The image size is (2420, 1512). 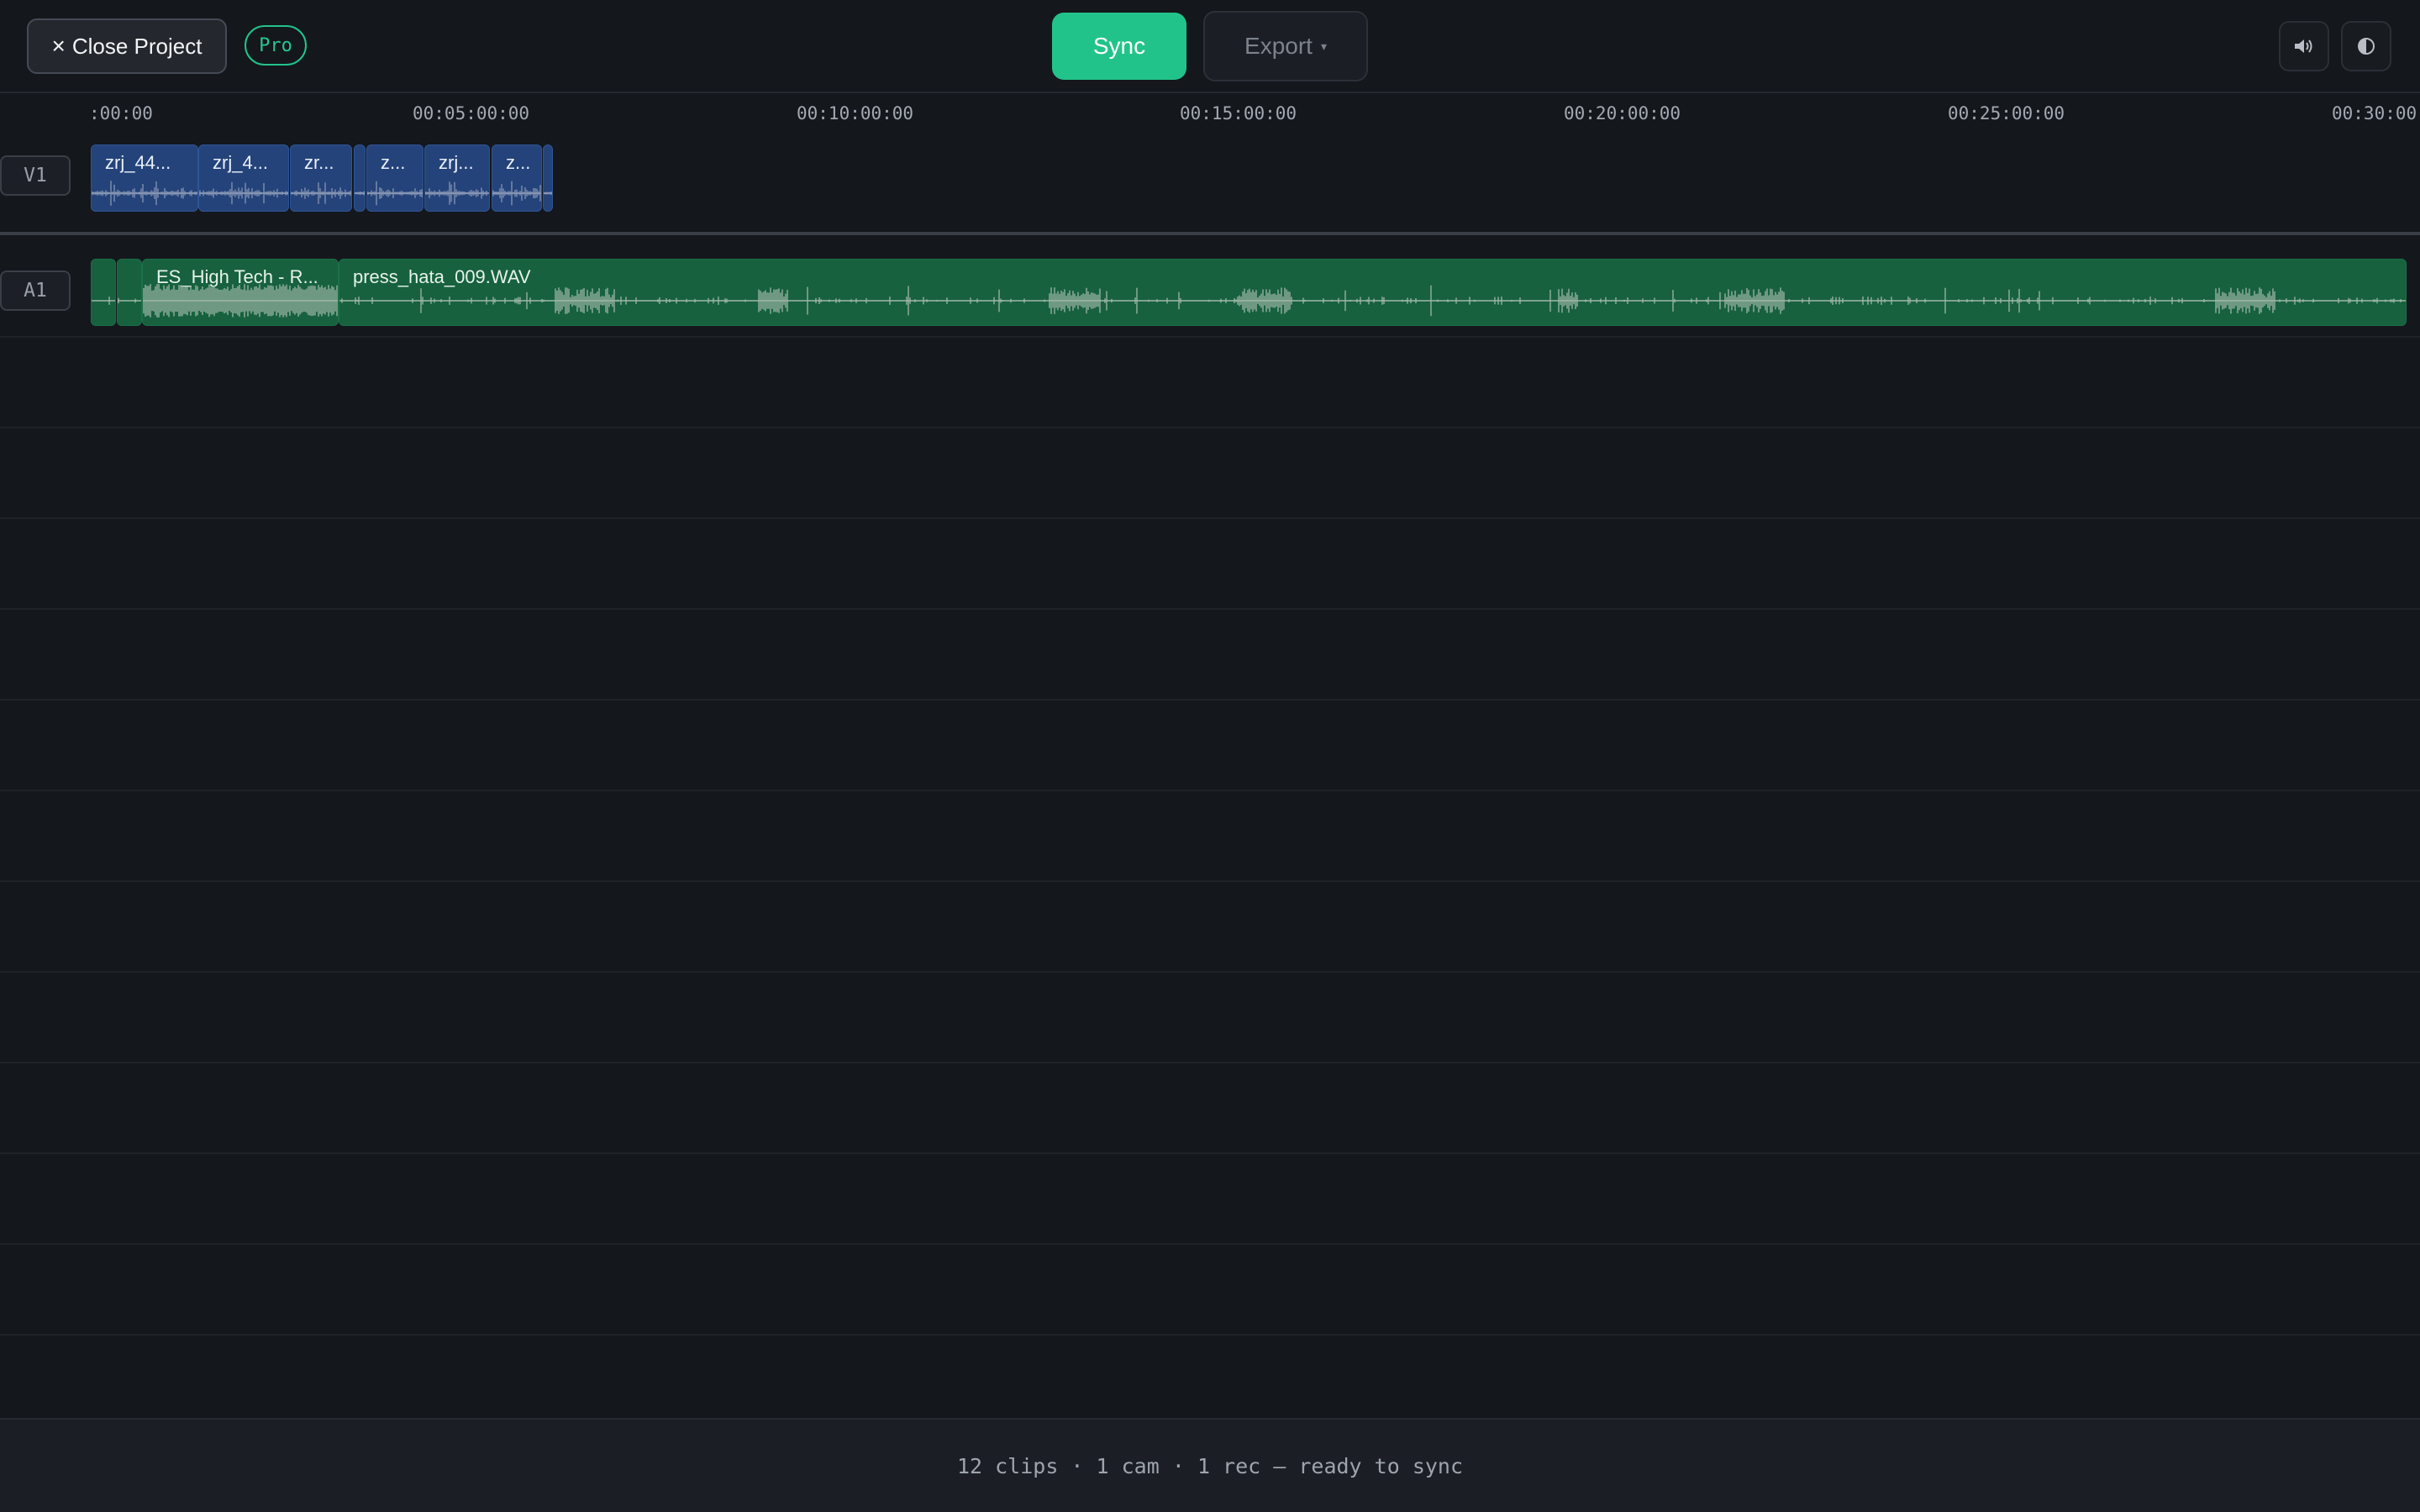 I want to click on ruler-tick: 00:15:00:00, so click(x=1238, y=113).